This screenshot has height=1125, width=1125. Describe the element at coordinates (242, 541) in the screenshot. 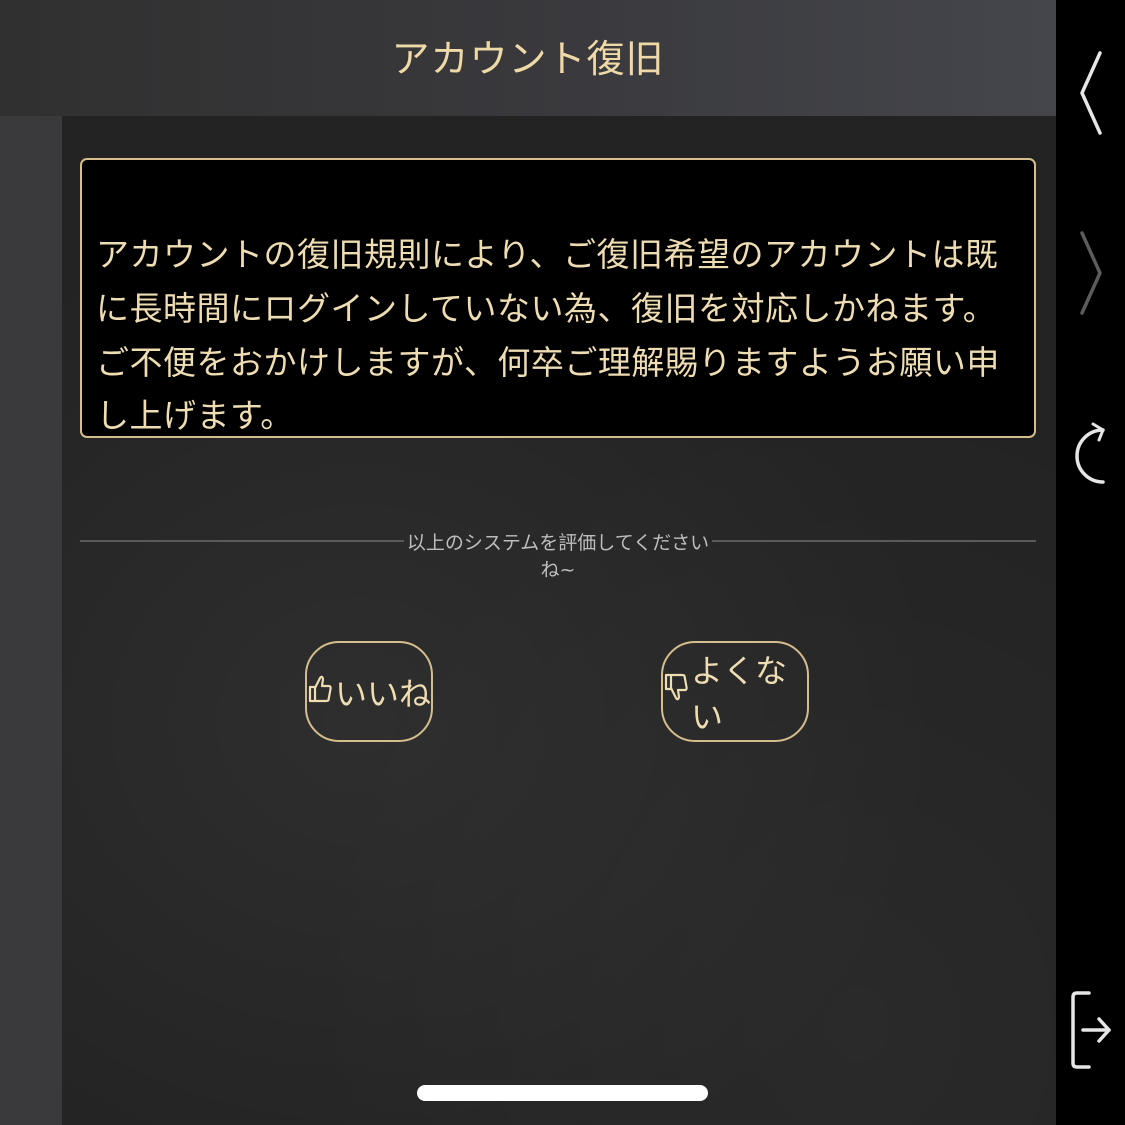

I see `divider-line-left` at that location.